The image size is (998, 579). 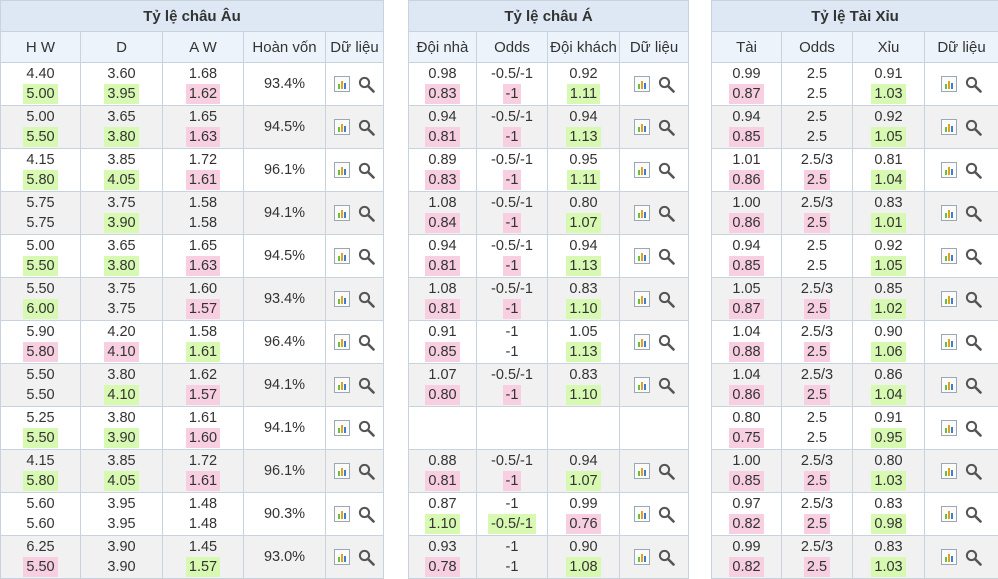 What do you see at coordinates (355, 47) in the screenshot?
I see `column-header-data: Dữ liệu` at bounding box center [355, 47].